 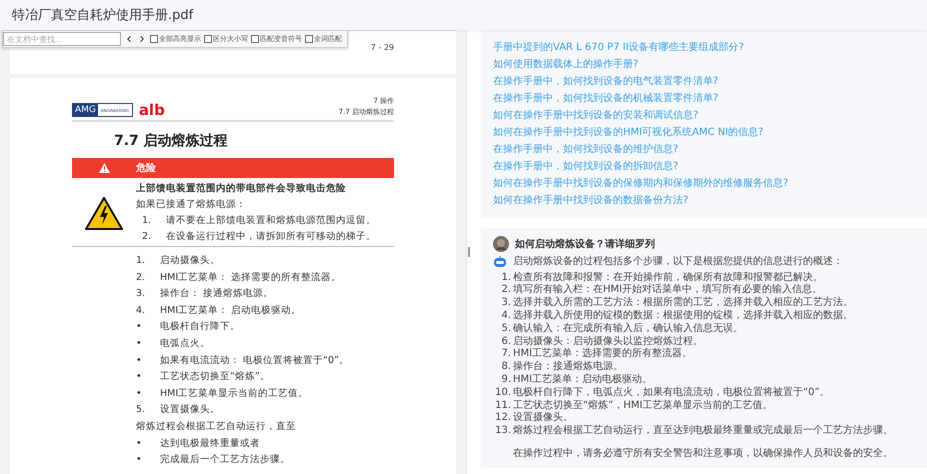 I want to click on answer-step: 启动摄像头：启动摄像头以监控熔炼过程。, so click(x=608, y=342).